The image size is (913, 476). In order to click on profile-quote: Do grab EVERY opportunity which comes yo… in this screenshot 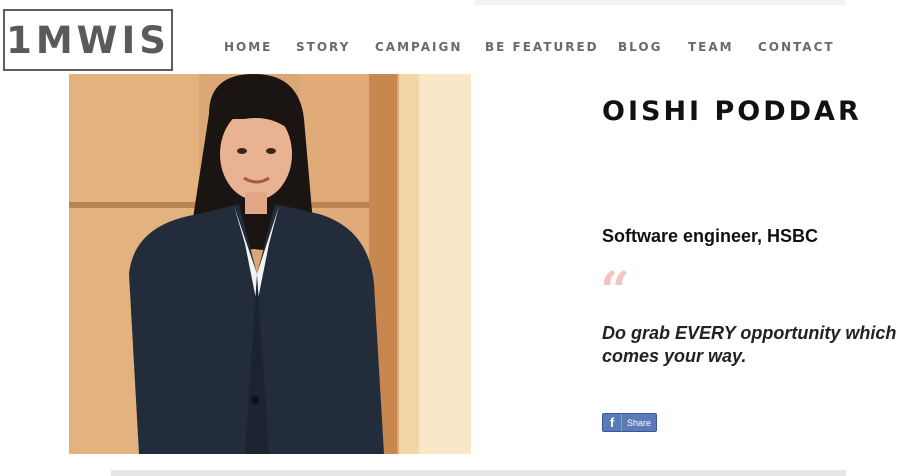, I will do `click(749, 344)`.